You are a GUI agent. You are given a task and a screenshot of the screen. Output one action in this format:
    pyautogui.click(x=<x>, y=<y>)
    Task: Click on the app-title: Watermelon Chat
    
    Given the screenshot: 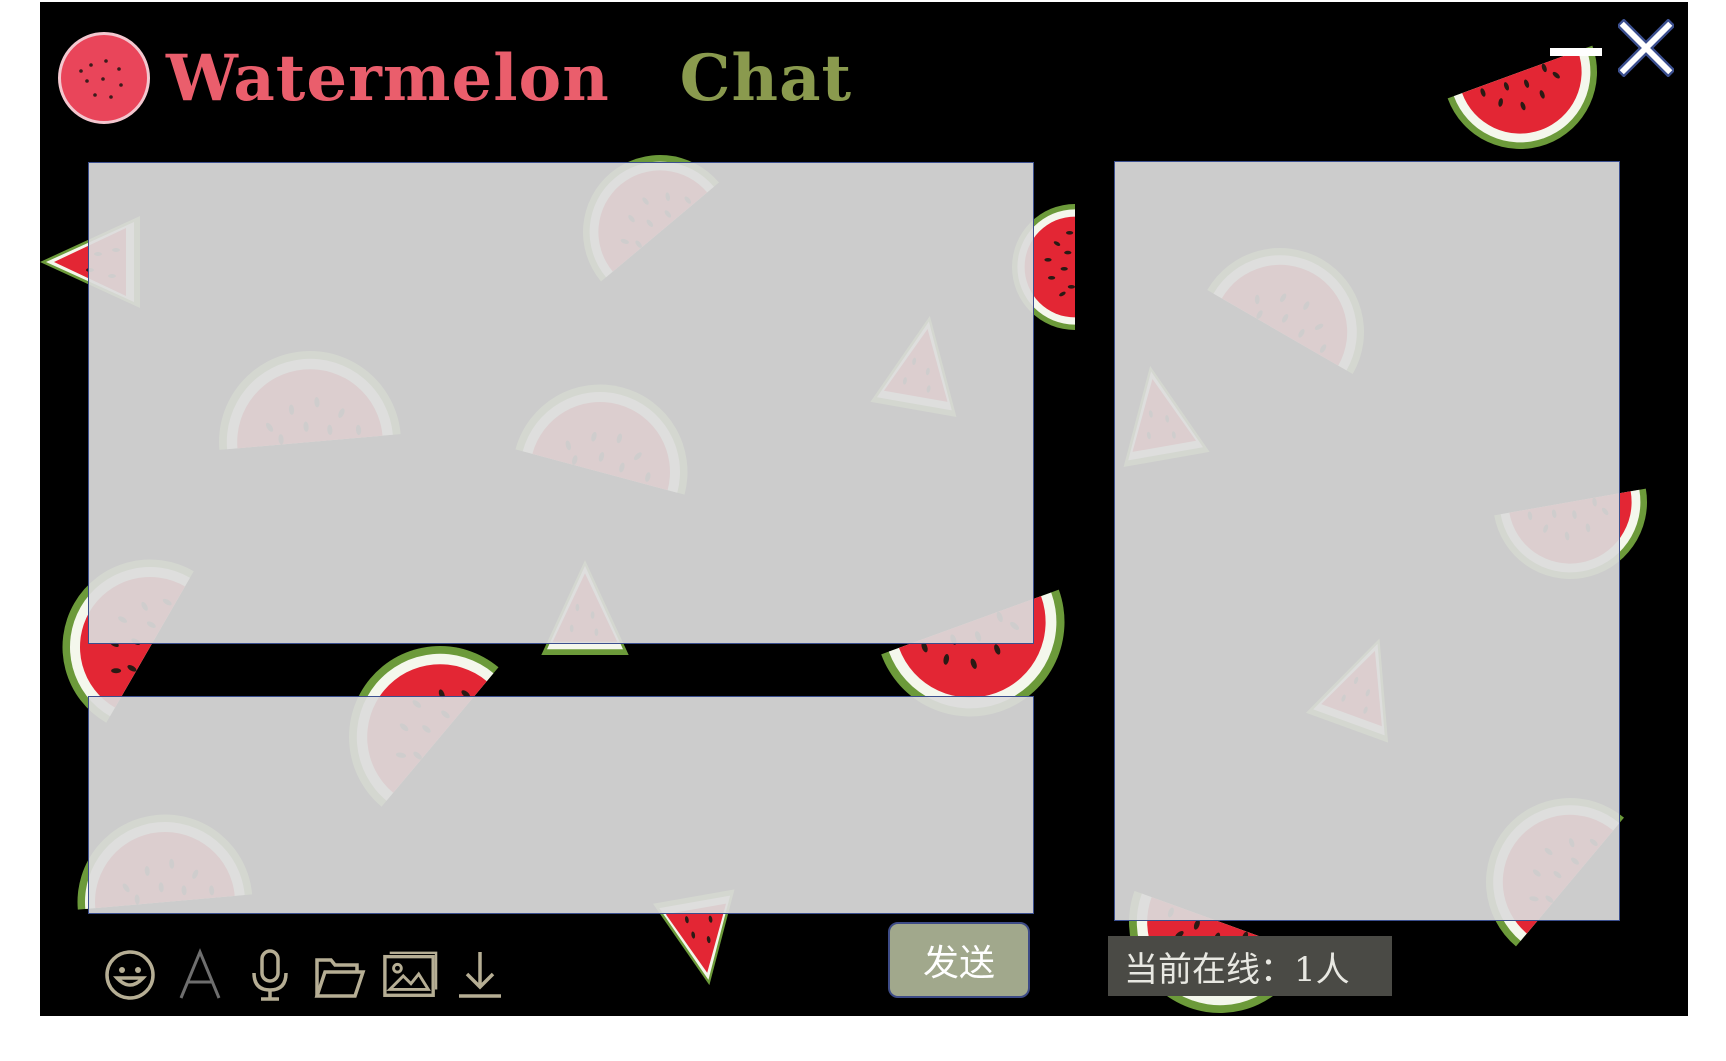 What is the action you would take?
    pyautogui.click(x=509, y=78)
    